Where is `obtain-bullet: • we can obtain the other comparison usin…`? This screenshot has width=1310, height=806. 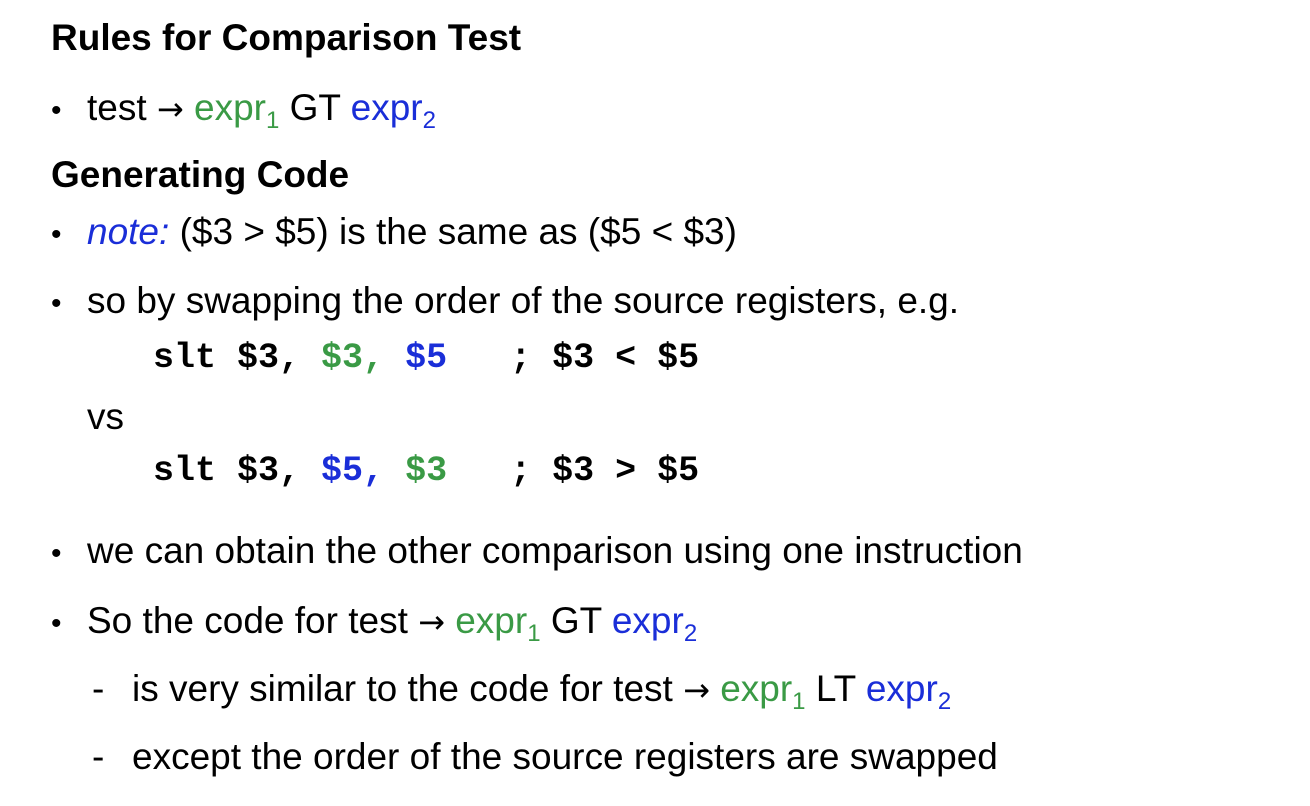 obtain-bullet: • we can obtain the other comparison usin… is located at coordinates (537, 551).